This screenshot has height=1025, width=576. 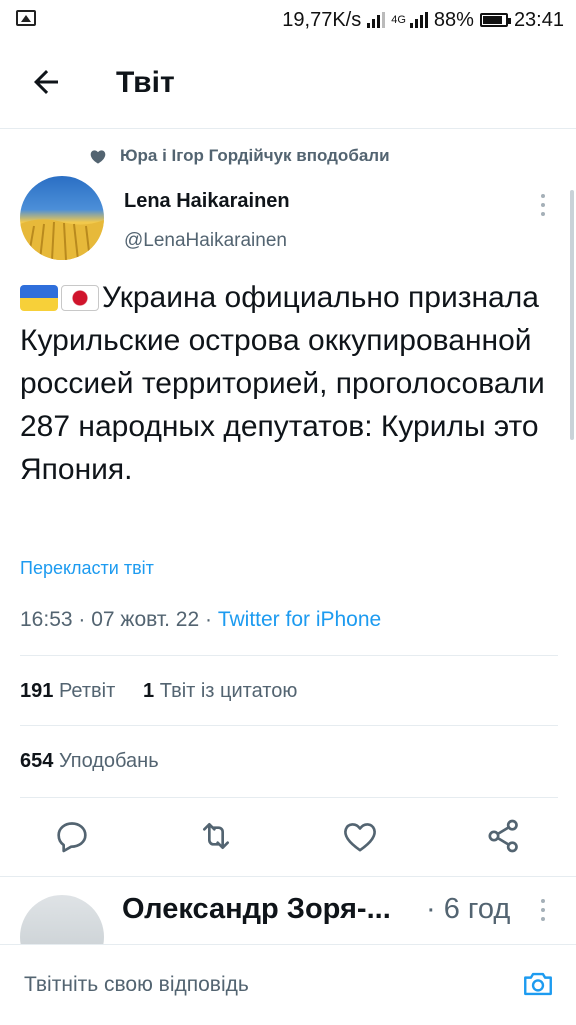 I want to click on like-heart-icon, so click(x=360, y=836).